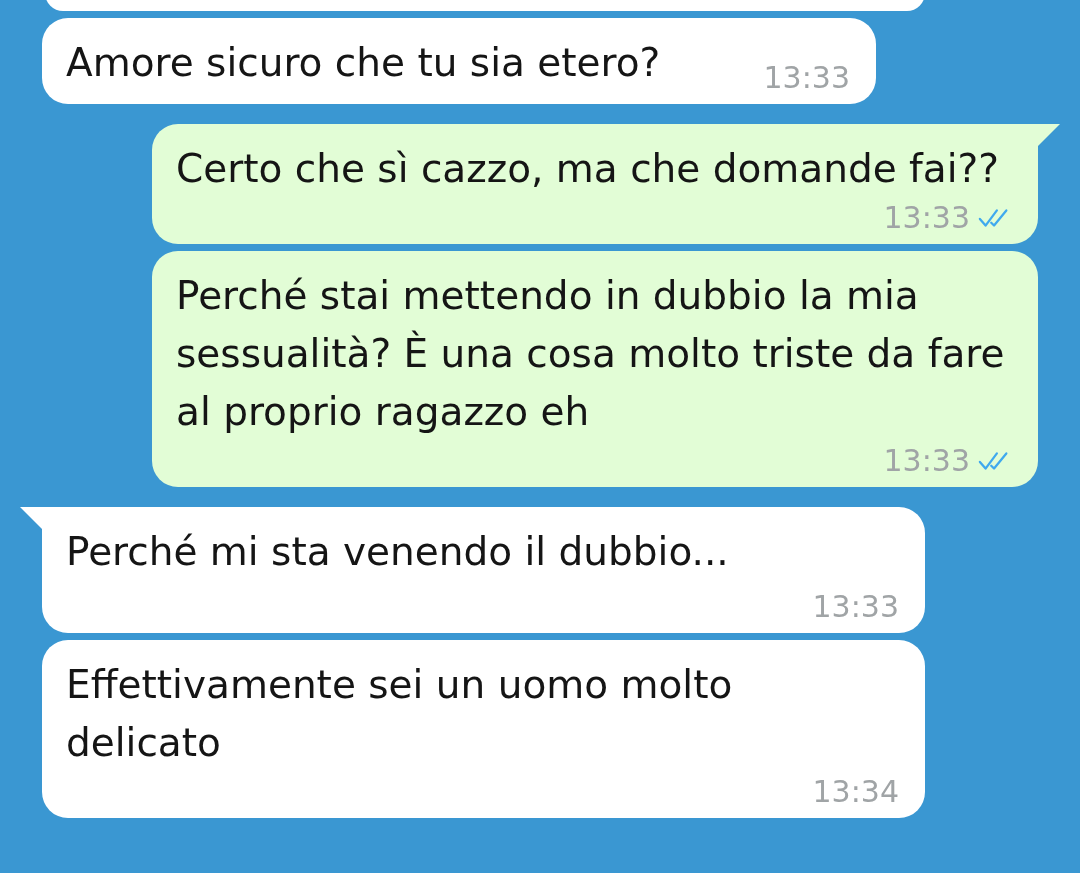 Image resolution: width=1080 pixels, height=873 pixels. What do you see at coordinates (587, 169) in the screenshot?
I see `message-text: Certo che sì cazzo, ma che domande fai??` at bounding box center [587, 169].